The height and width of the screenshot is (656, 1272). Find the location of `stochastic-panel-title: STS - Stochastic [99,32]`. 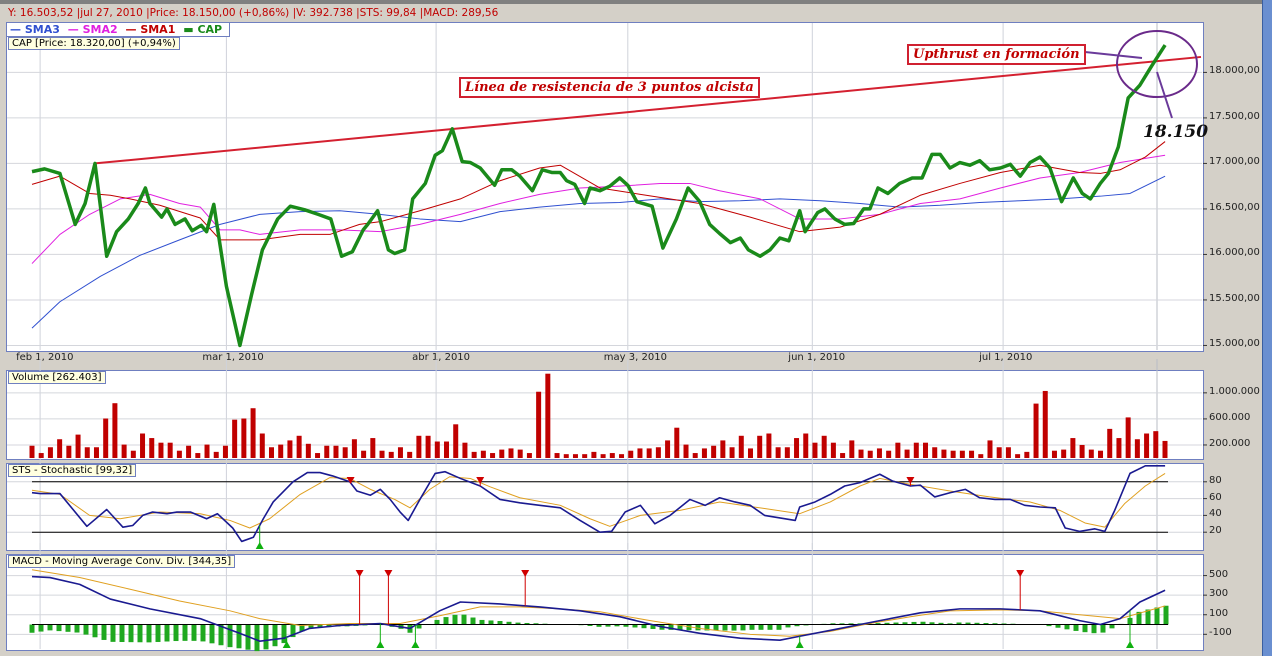

stochastic-panel-title: STS - Stochastic [99,32] is located at coordinates (72, 470).